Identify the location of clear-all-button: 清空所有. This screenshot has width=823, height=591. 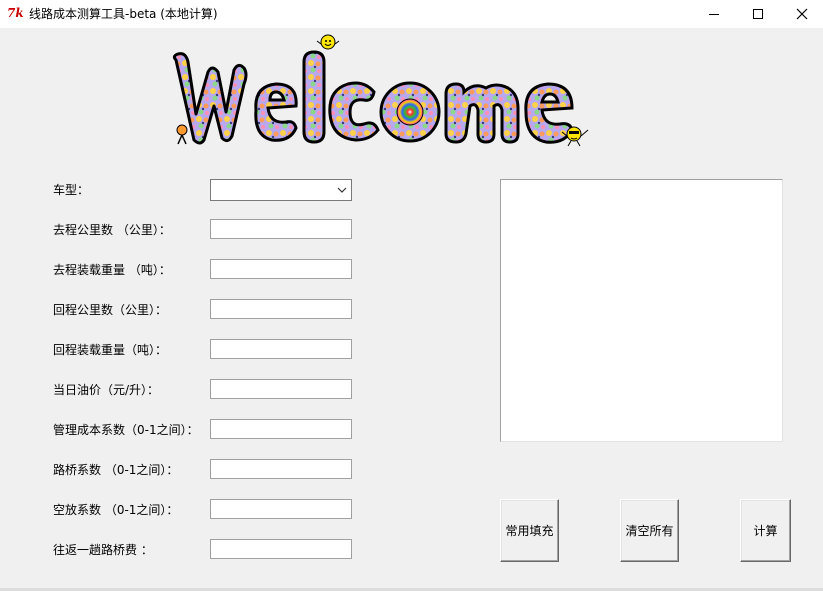
(649, 530).